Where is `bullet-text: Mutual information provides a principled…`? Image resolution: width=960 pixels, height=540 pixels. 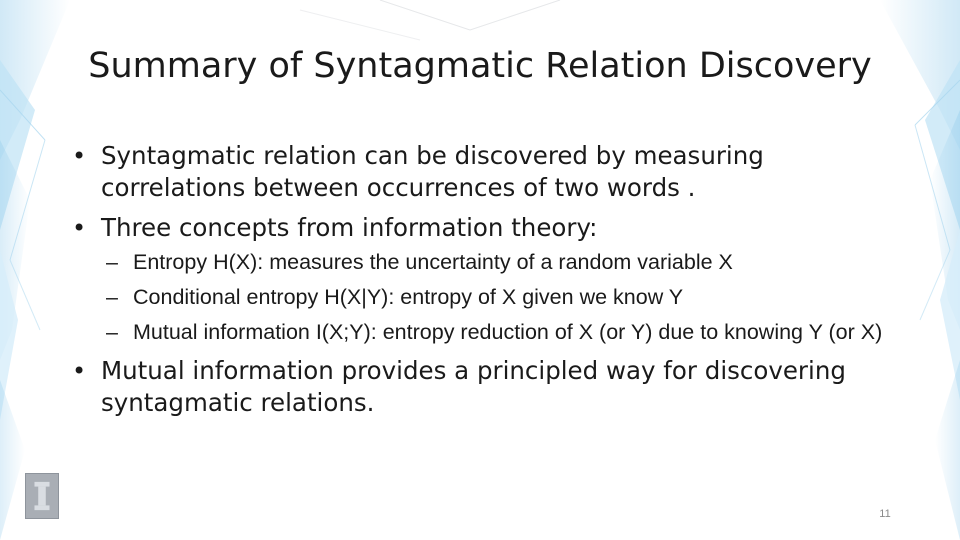
bullet-text: Mutual information provides a principled… is located at coordinates (473, 386).